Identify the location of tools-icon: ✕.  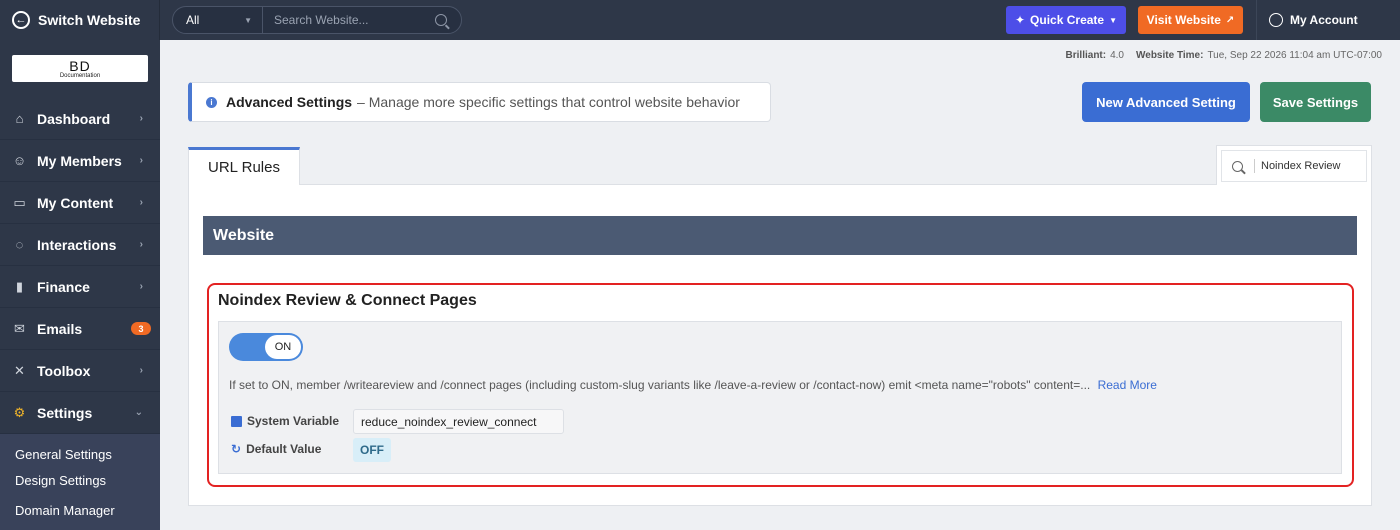
(19, 370).